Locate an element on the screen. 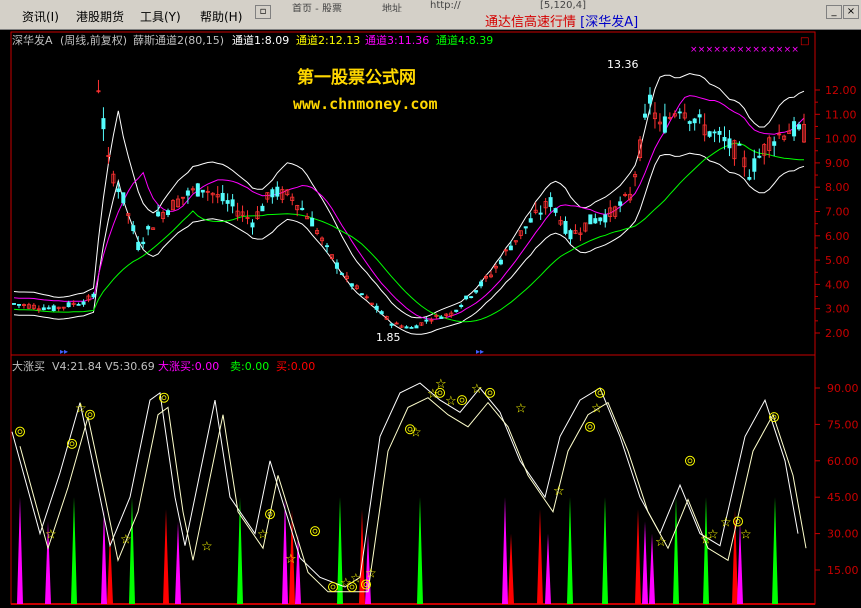 The height and width of the screenshot is (608, 861). sub-header-sell: 卖:0.00 is located at coordinates (249, 366).